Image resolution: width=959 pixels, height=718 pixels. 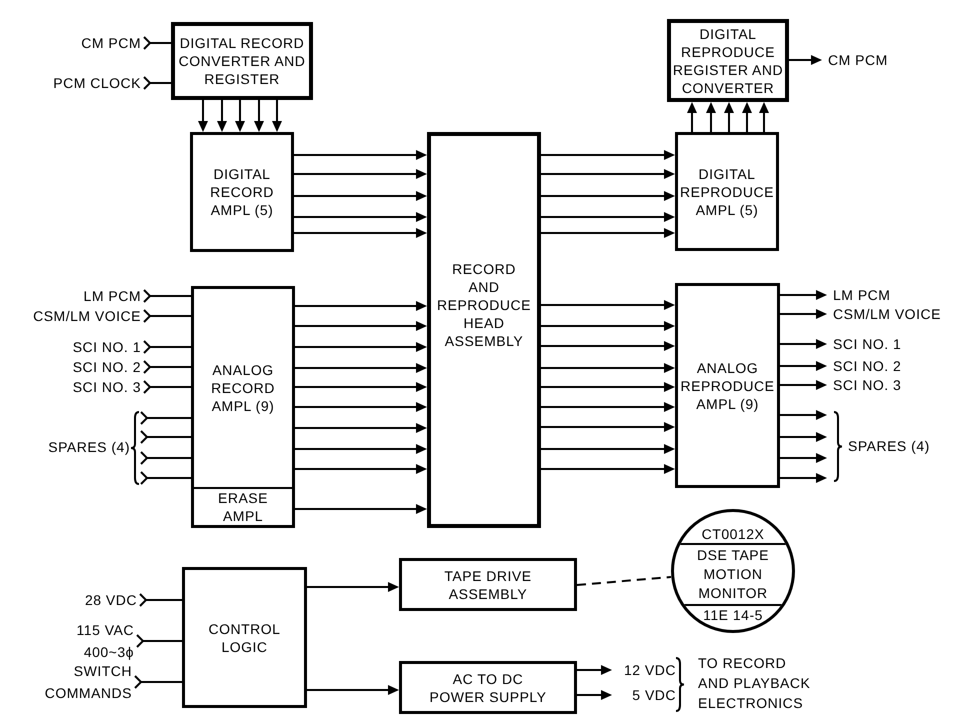 I want to click on block-label: CONTROL LOGIC, so click(x=244, y=638).